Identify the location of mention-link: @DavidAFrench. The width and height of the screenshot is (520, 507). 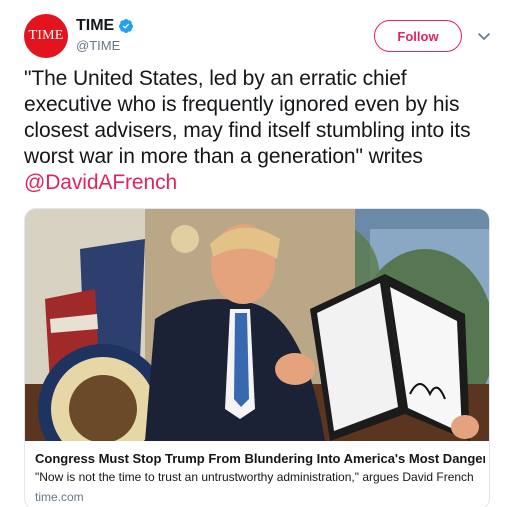
(100, 182).